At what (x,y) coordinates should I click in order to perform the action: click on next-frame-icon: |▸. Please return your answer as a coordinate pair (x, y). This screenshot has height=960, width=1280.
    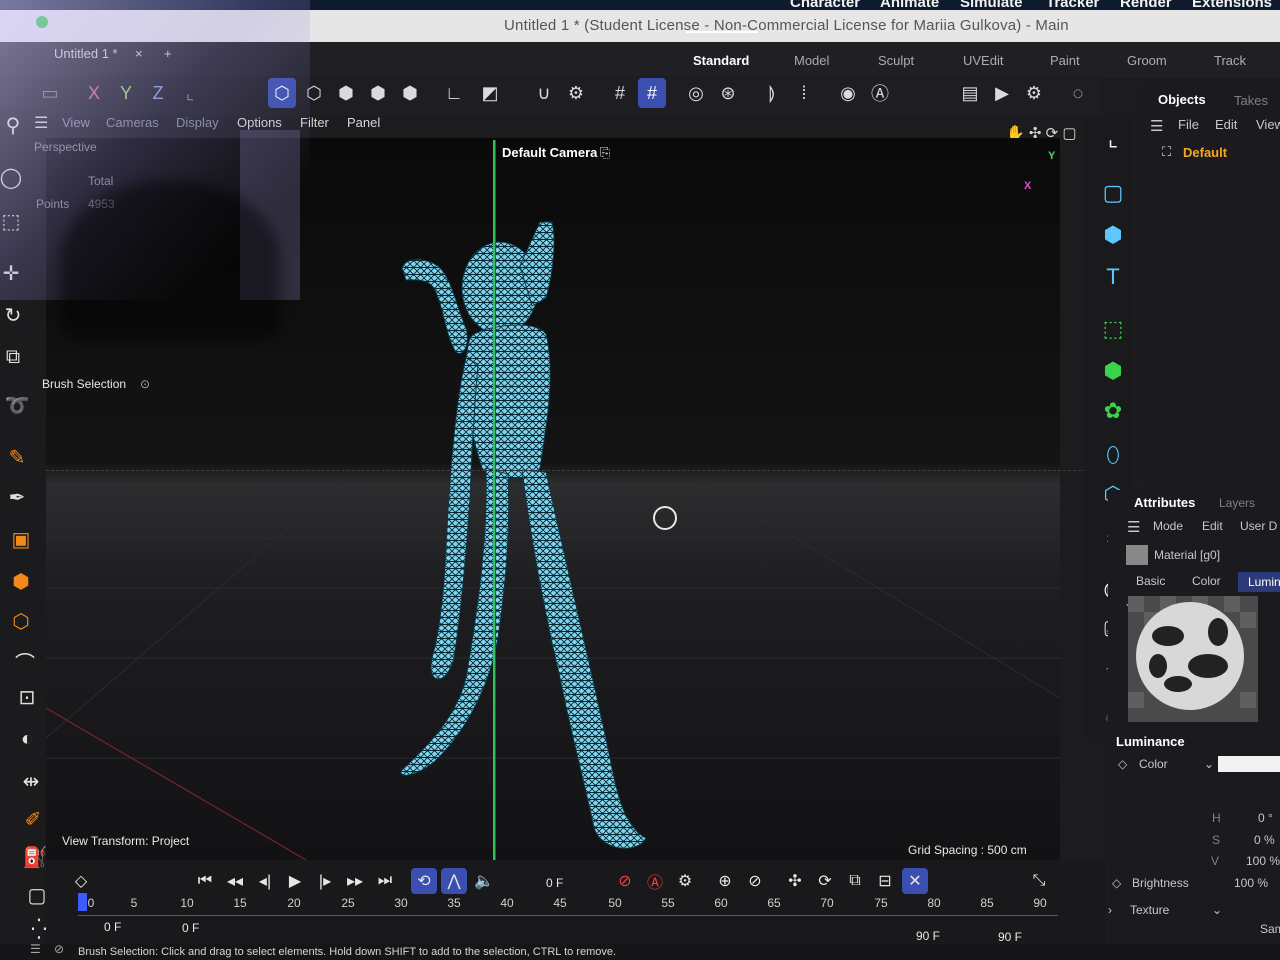
    Looking at the image, I should click on (325, 881).